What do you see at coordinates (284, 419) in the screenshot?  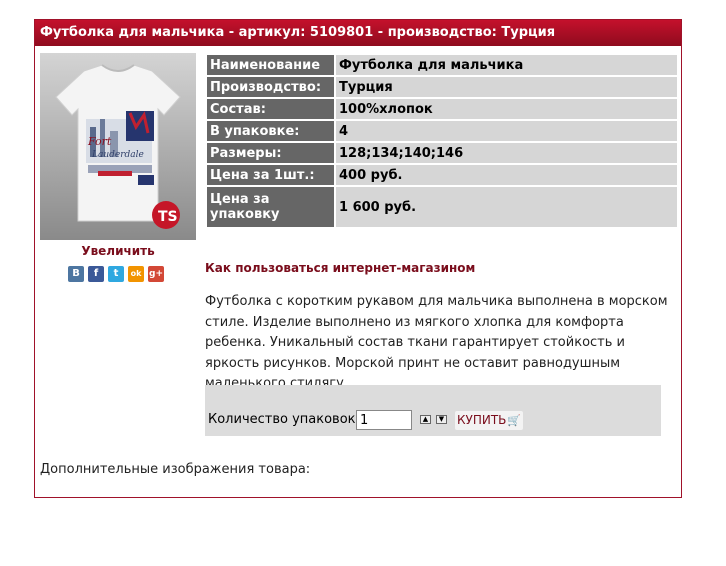 I see `quantity-label: Количество упаковок:` at bounding box center [284, 419].